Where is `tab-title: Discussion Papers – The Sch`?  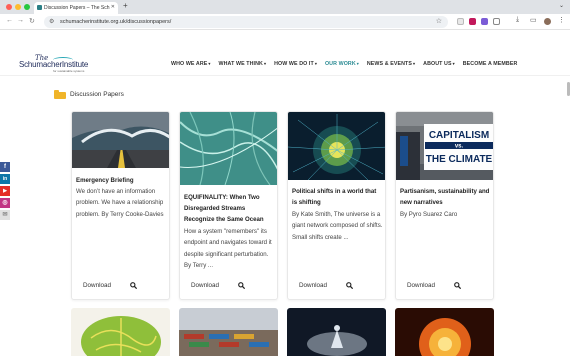 tab-title: Discussion Papers – The Sch is located at coordinates (77, 8).